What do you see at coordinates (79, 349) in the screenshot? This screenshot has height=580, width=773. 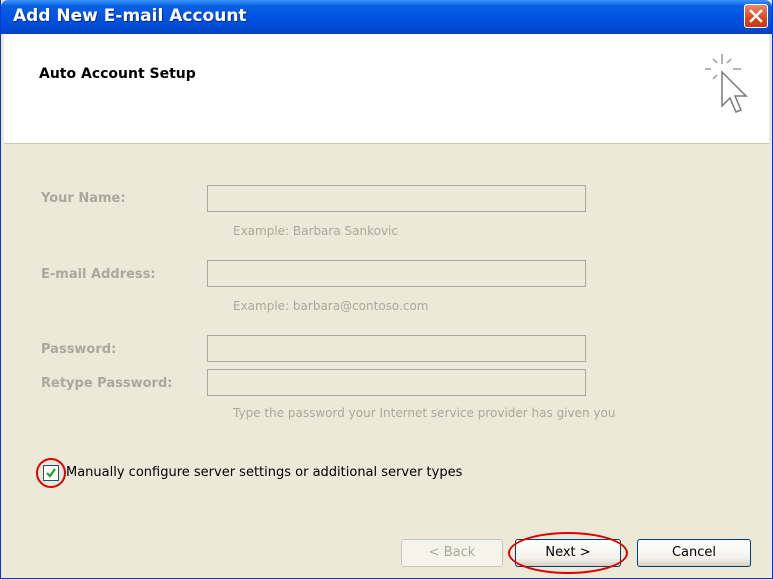 I see `password-label: Password:` at bounding box center [79, 349].